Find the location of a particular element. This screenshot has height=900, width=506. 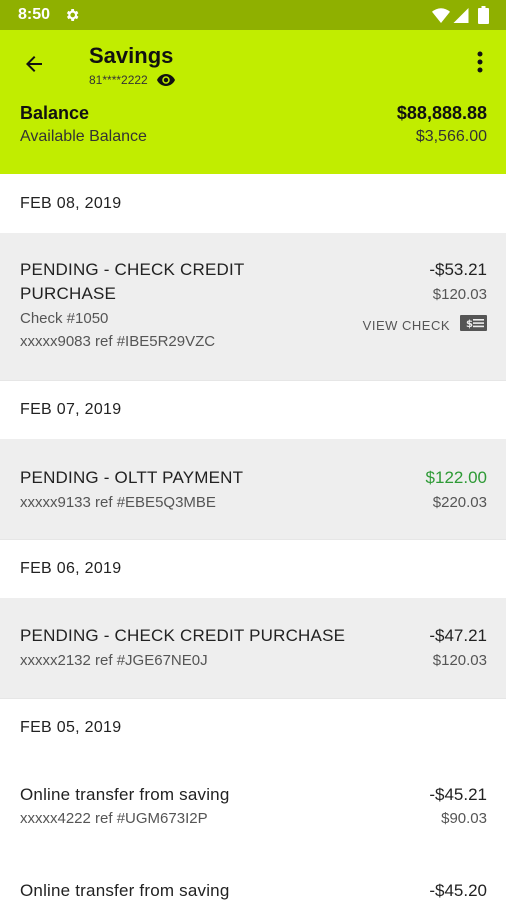

account-number: 81****2222 is located at coordinates (118, 80).